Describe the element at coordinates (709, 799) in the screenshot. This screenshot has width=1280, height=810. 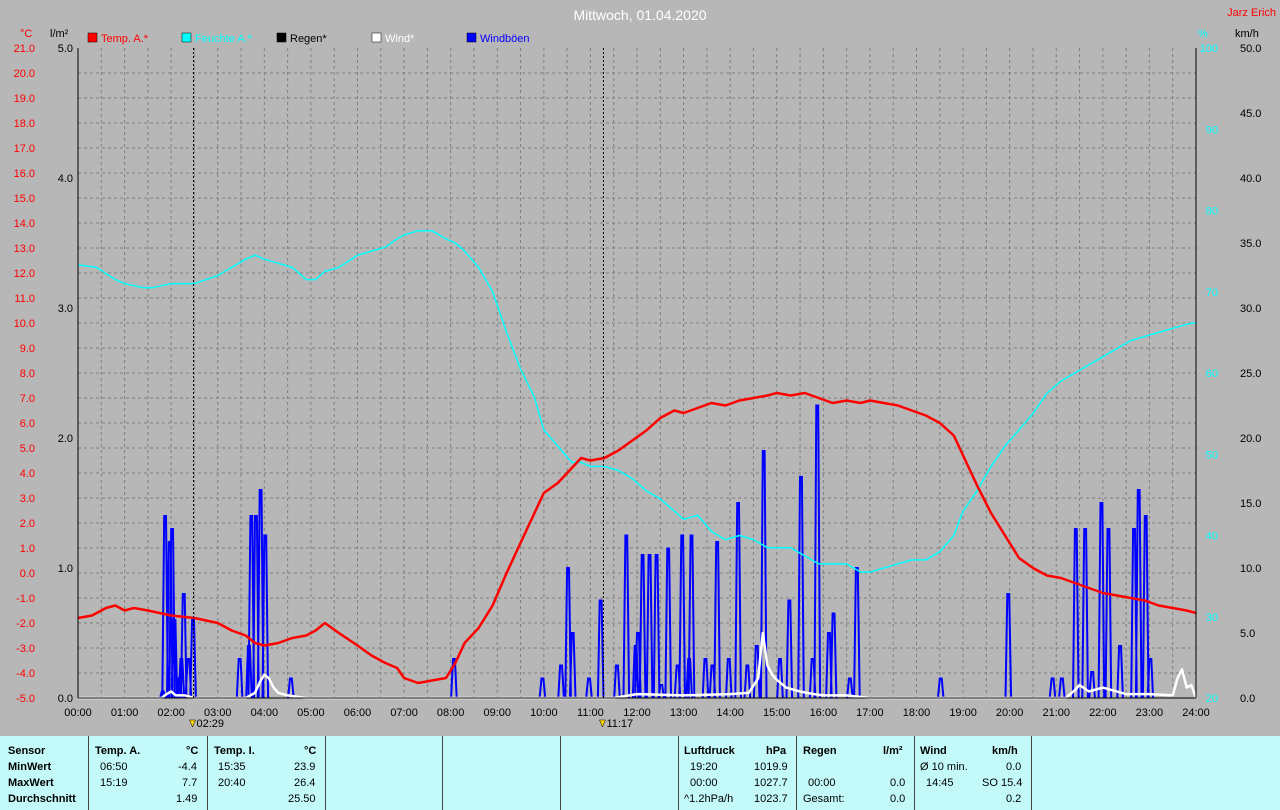
I see `pressure-trend: ^1.2hPa/h` at that location.